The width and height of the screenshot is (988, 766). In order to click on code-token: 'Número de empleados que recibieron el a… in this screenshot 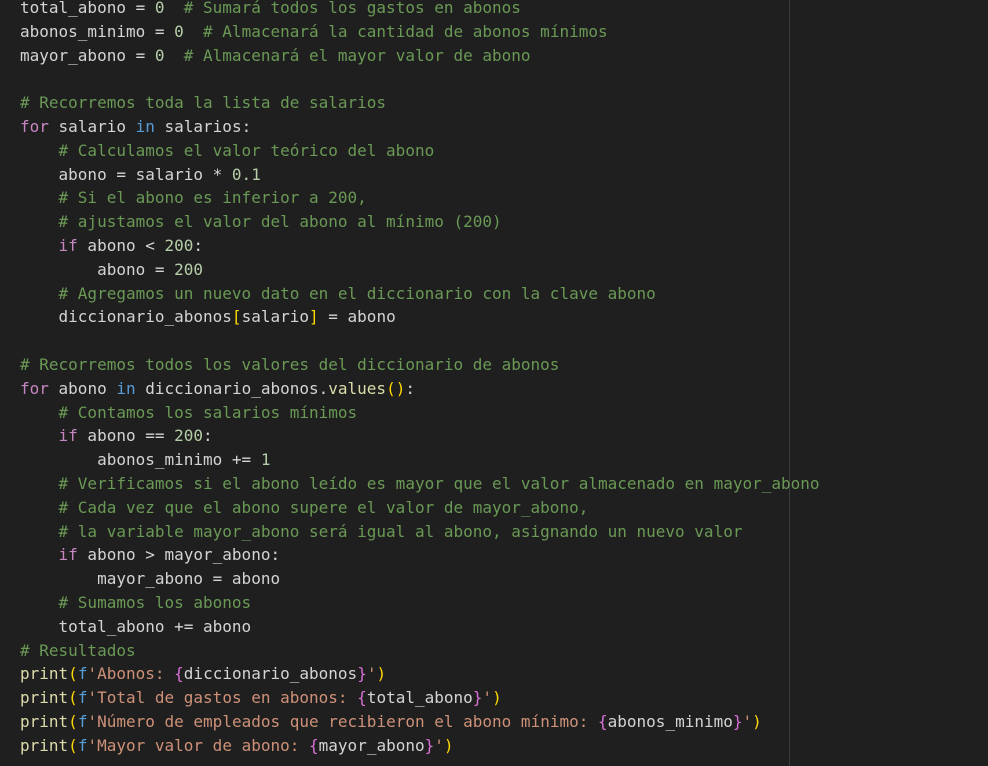, I will do `click(342, 721)`.